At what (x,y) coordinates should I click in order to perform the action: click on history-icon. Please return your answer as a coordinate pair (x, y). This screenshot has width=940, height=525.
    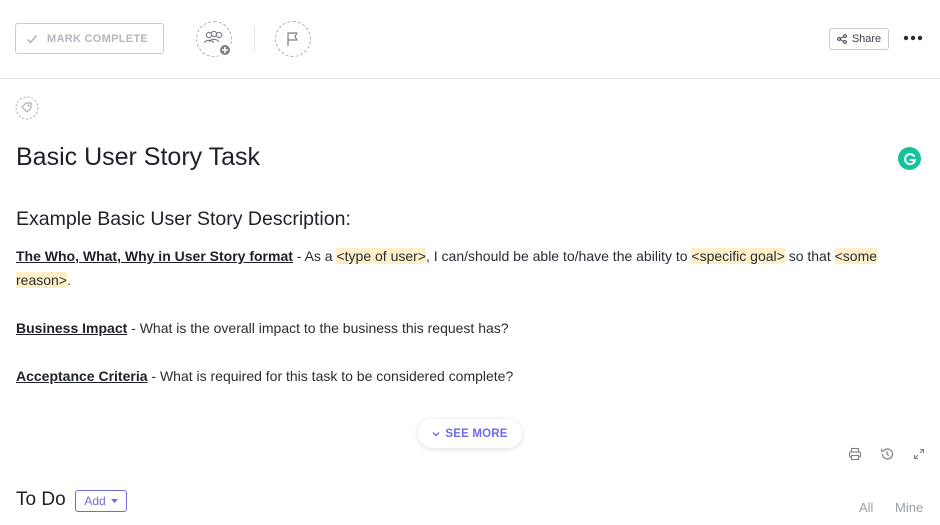
    Looking at the image, I should click on (887, 454).